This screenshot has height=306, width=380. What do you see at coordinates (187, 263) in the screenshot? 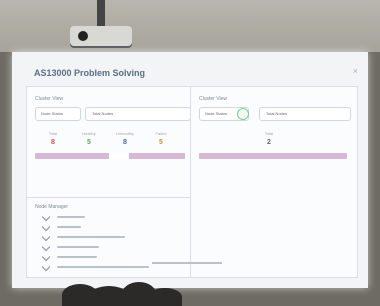
I see `slide-footer` at bounding box center [187, 263].